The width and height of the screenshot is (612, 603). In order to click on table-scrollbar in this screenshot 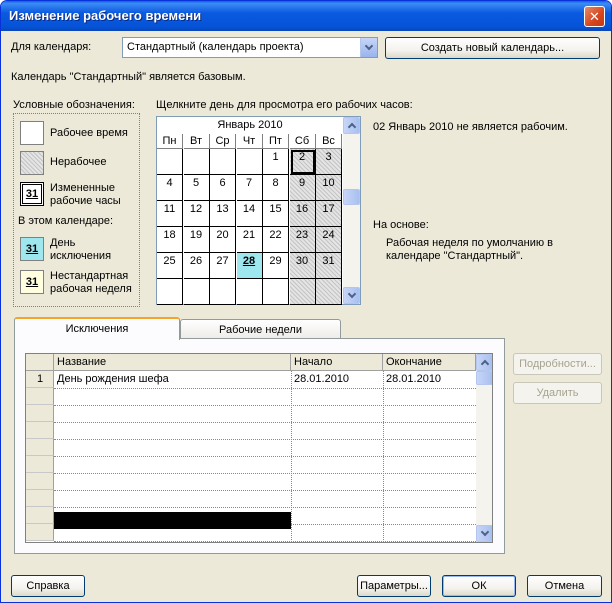, I will do `click(484, 448)`.